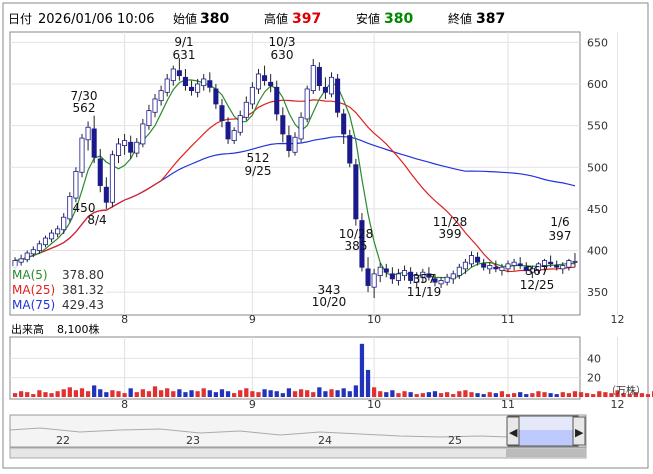 The height and width of the screenshot is (474, 653). What do you see at coordinates (490, 19) in the screenshot?
I see `close-value: 387` at bounding box center [490, 19].